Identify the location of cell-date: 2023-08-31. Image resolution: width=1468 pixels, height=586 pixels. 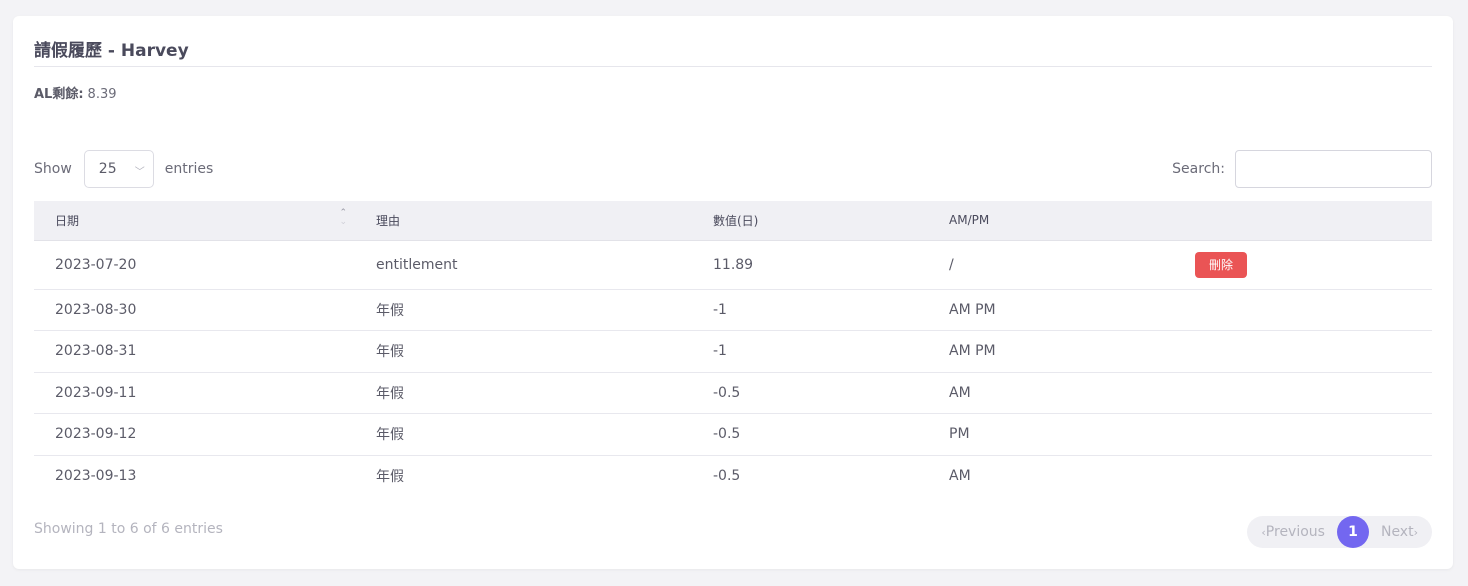
(194, 351).